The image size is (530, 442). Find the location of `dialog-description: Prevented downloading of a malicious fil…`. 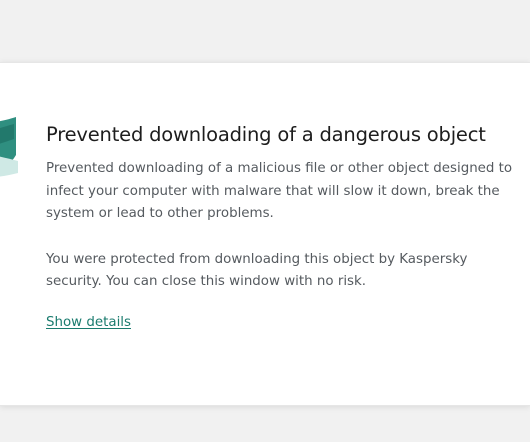

dialog-description: Prevented downloading of a malicious fil… is located at coordinates (279, 191).